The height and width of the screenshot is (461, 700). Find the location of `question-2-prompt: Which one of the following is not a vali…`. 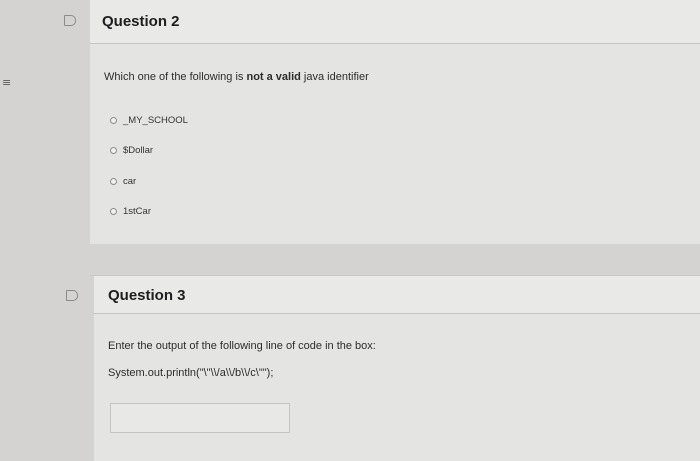

question-2-prompt: Which one of the following is not a vali… is located at coordinates (236, 77).